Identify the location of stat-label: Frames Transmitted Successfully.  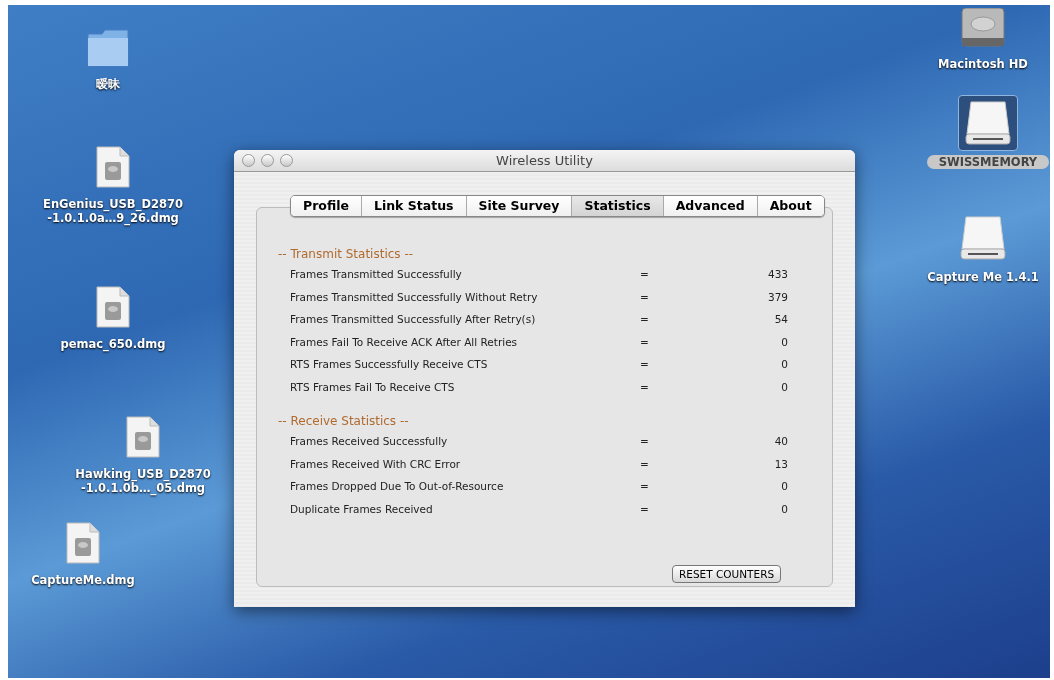
(376, 275).